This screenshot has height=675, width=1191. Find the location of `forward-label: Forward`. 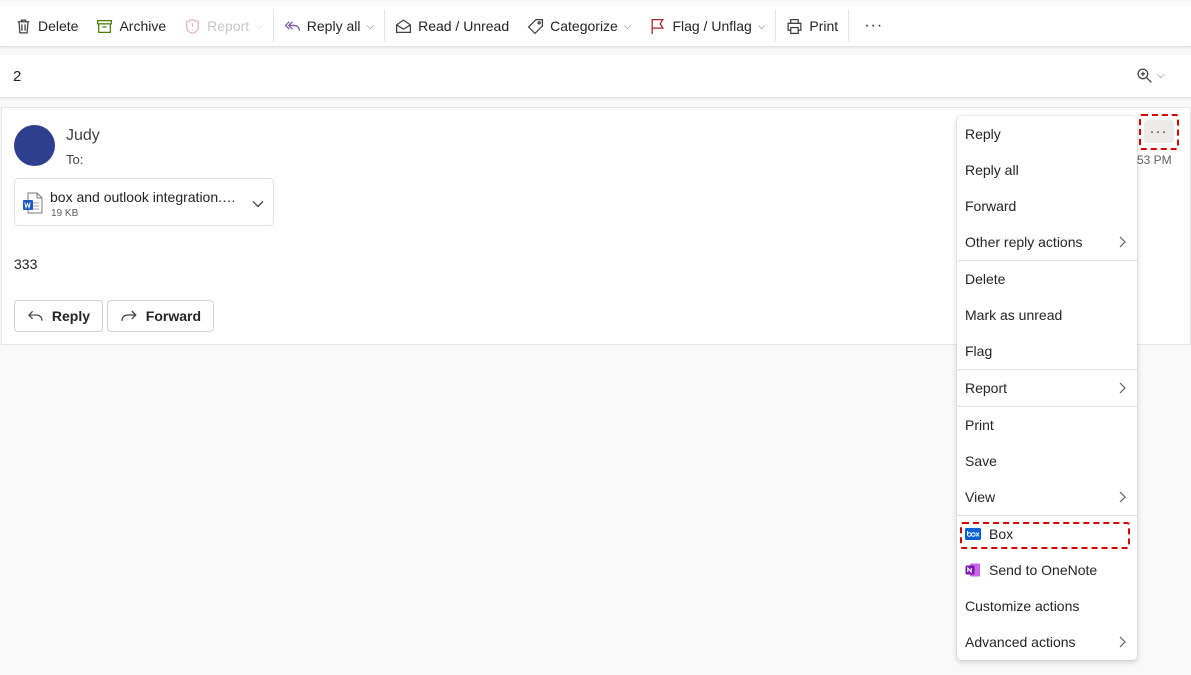

forward-label: Forward is located at coordinates (173, 316).